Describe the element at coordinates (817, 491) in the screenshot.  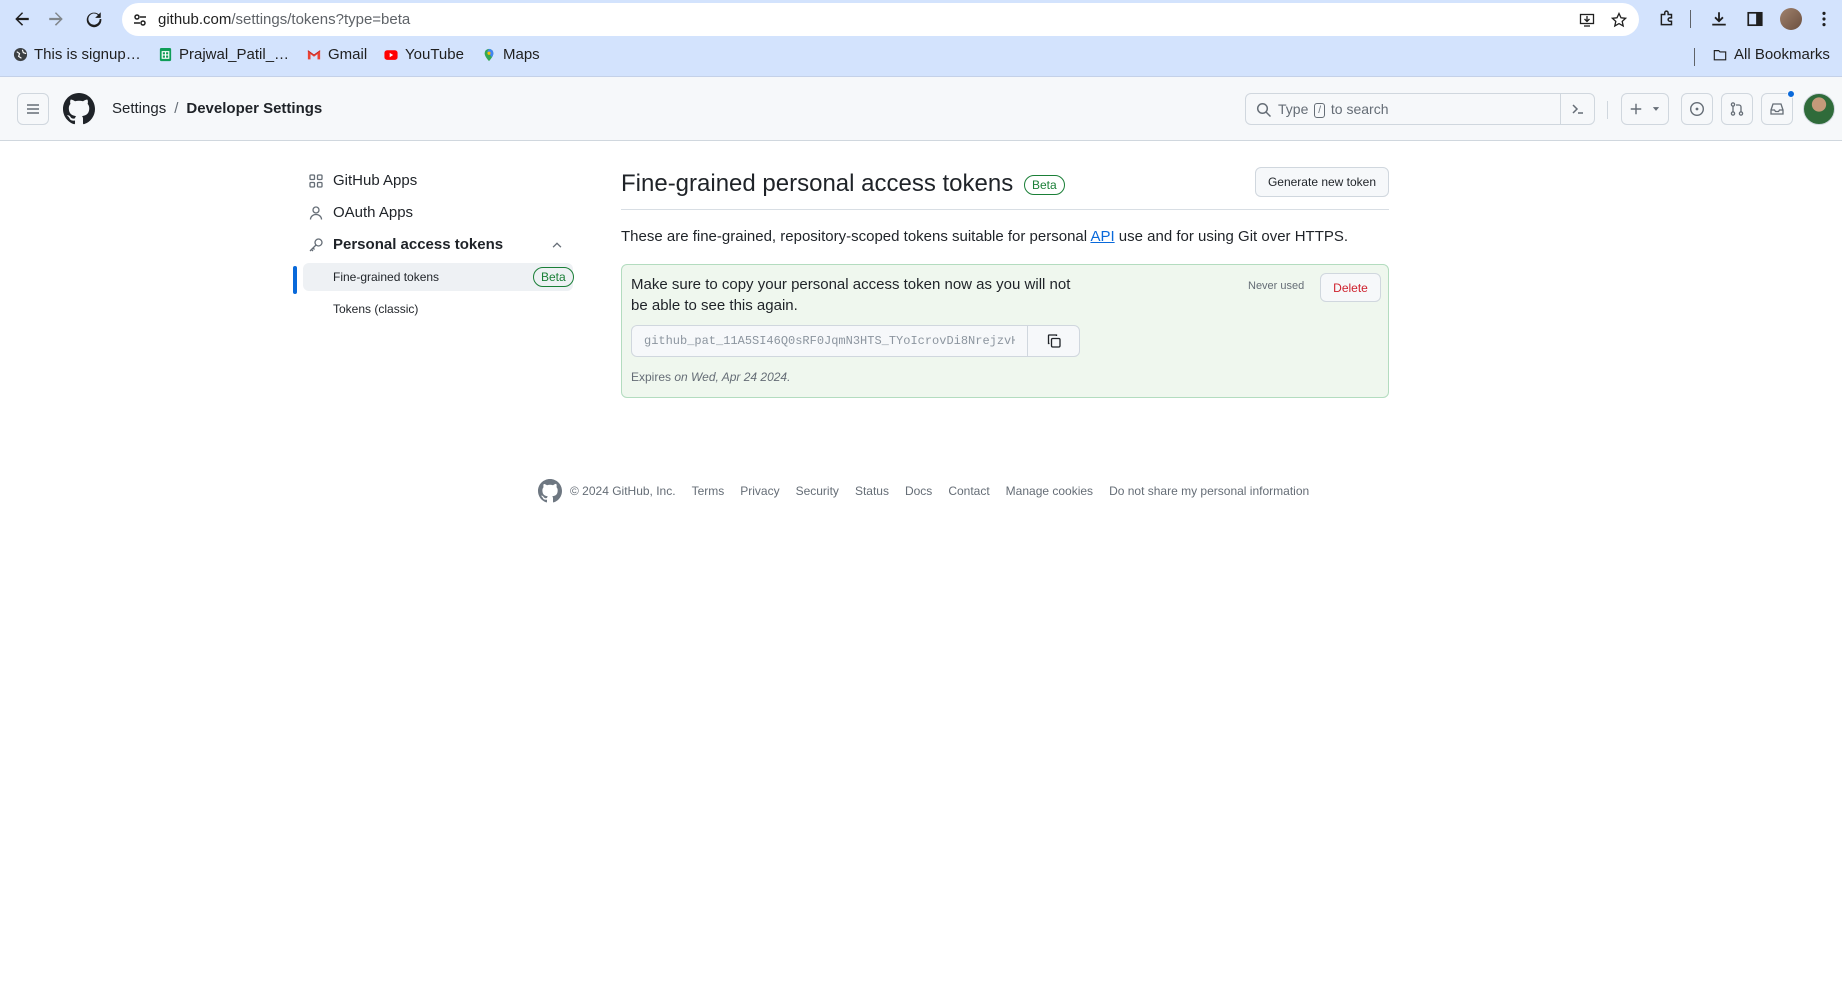
I see `footer-link-security: Security` at that location.